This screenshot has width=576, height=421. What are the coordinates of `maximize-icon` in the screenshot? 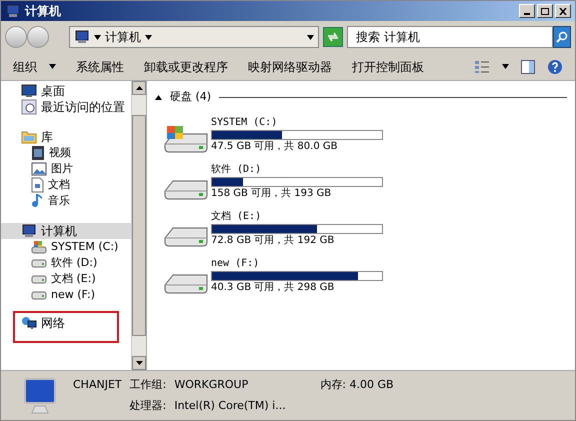 It's located at (545, 11).